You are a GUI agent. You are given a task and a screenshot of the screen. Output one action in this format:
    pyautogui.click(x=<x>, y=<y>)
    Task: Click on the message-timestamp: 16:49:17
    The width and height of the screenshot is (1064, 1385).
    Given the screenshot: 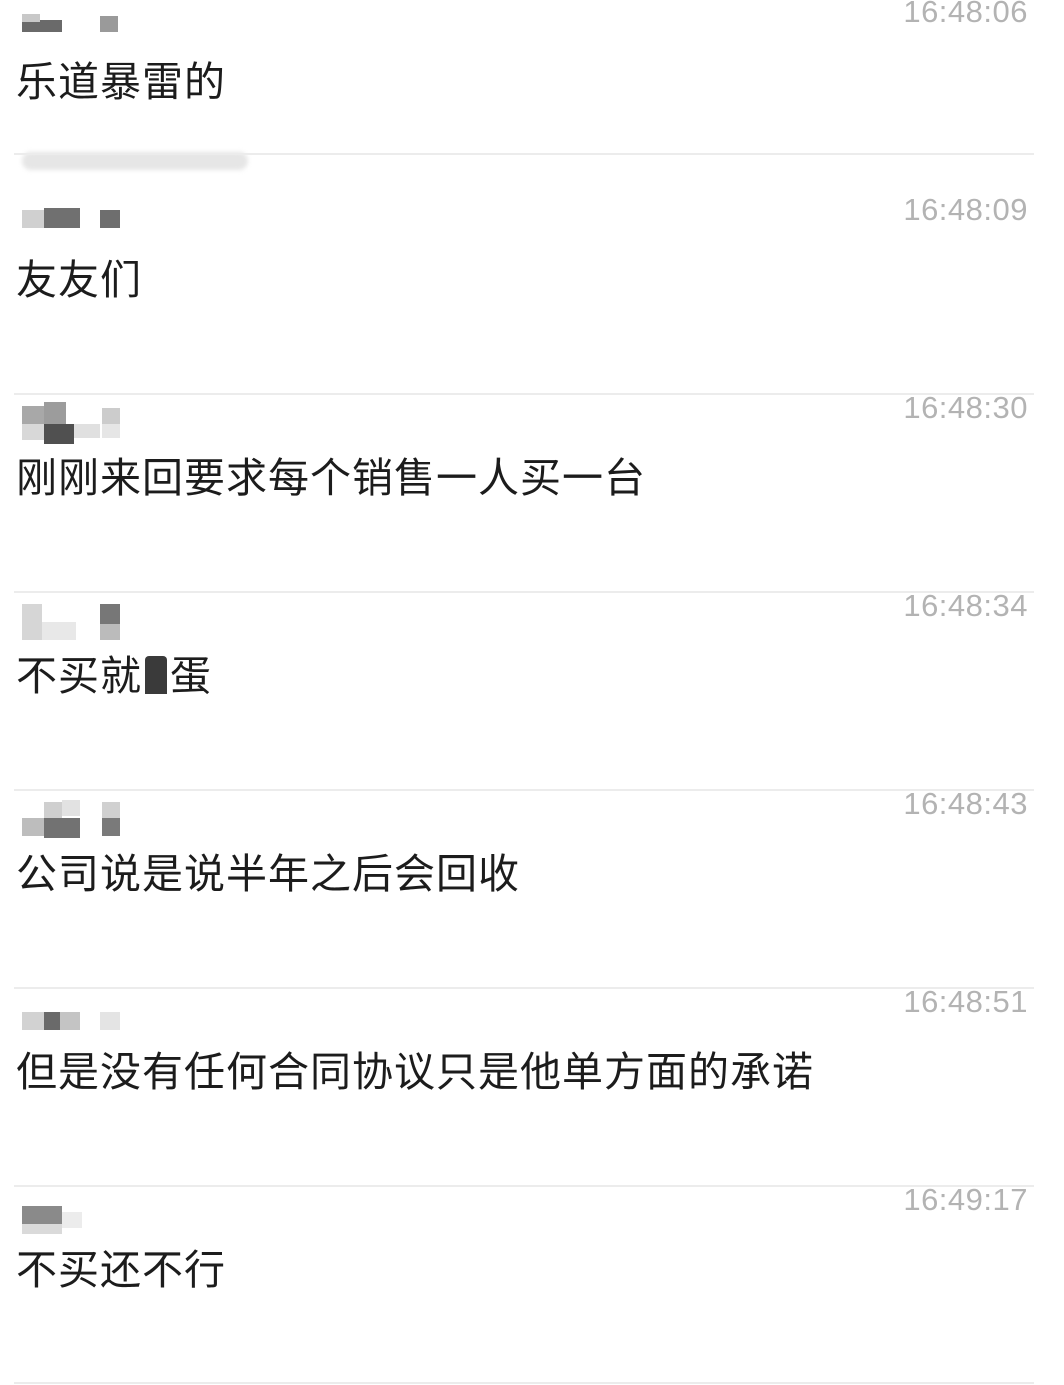 What is the action you would take?
    pyautogui.click(x=965, y=1199)
    